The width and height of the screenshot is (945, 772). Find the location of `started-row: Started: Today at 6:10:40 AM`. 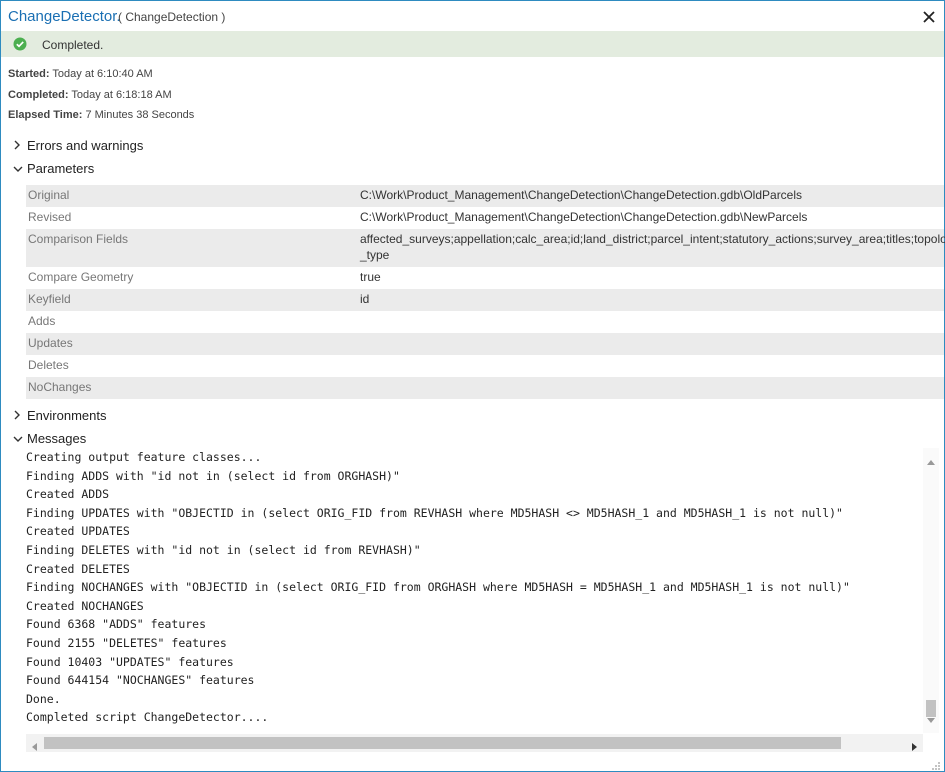

started-row: Started: Today at 6:10:40 AM is located at coordinates (80, 74).